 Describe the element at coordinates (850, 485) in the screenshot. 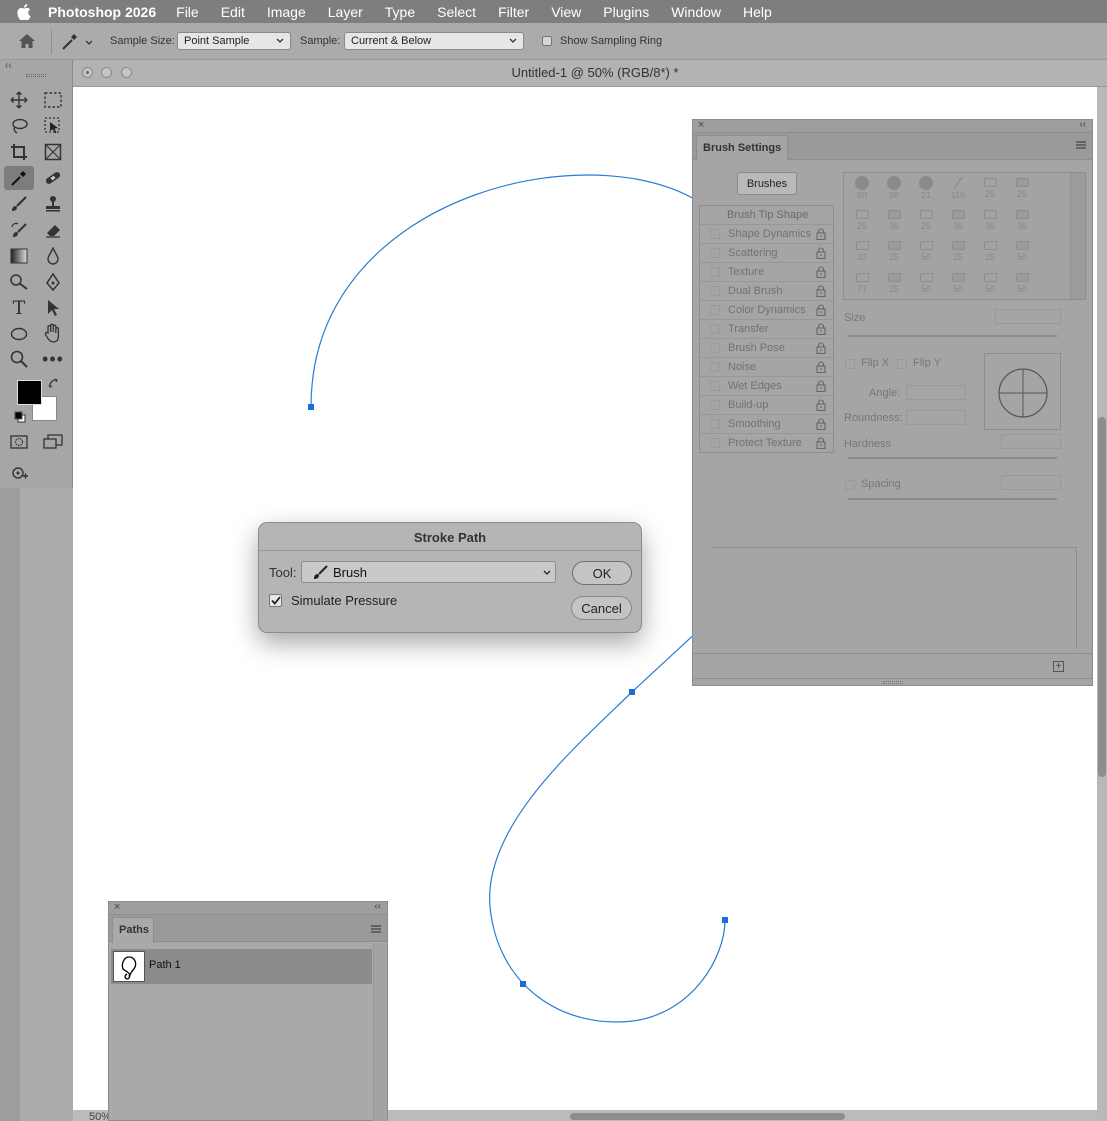

I see `spacing-checkbox` at that location.